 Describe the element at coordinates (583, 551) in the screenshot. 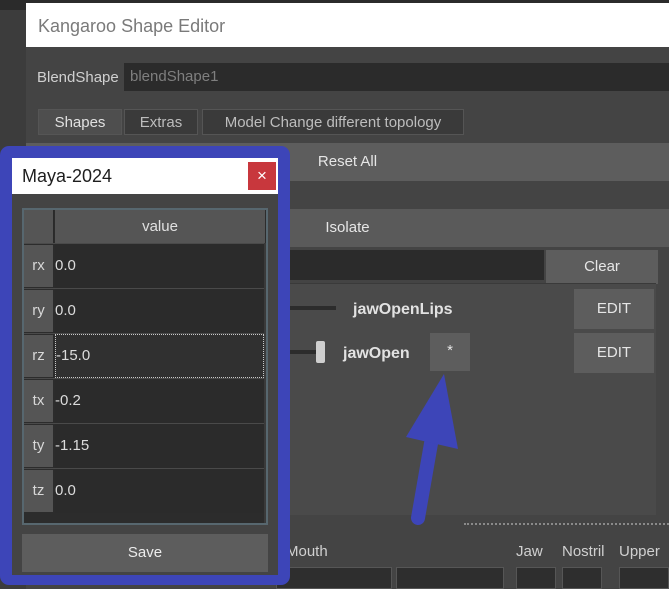

I see `column-label-nostril: Nostril` at that location.